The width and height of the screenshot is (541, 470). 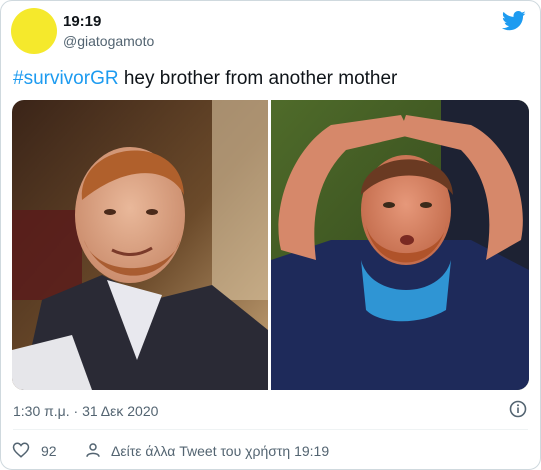 What do you see at coordinates (220, 451) in the screenshot?
I see `profile-link: Δείτε άλλα Tweet του χρήστη 19:19` at bounding box center [220, 451].